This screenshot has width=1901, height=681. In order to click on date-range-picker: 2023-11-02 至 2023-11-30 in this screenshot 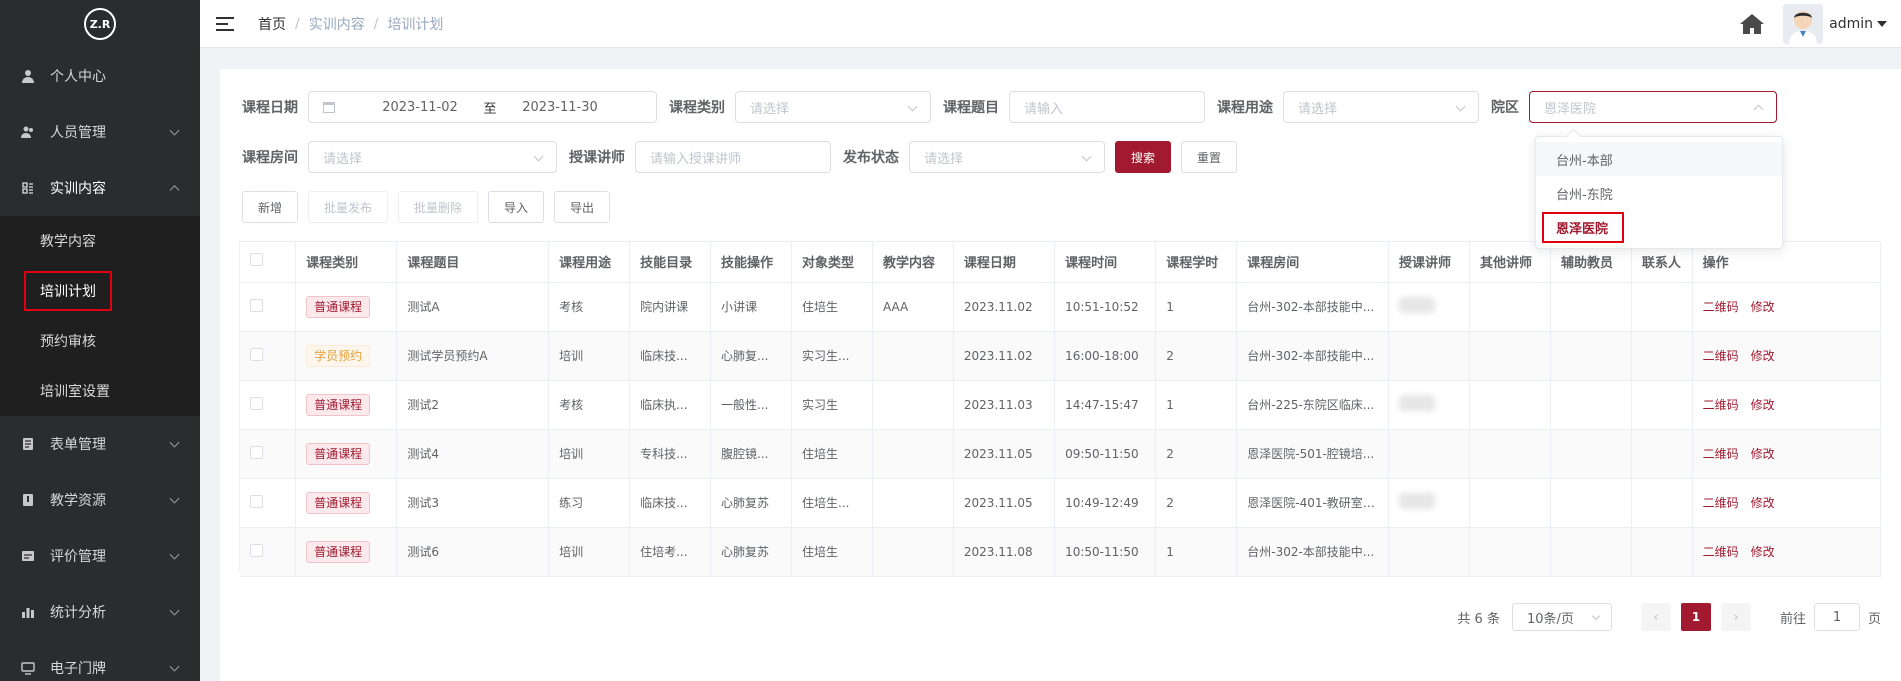, I will do `click(482, 107)`.